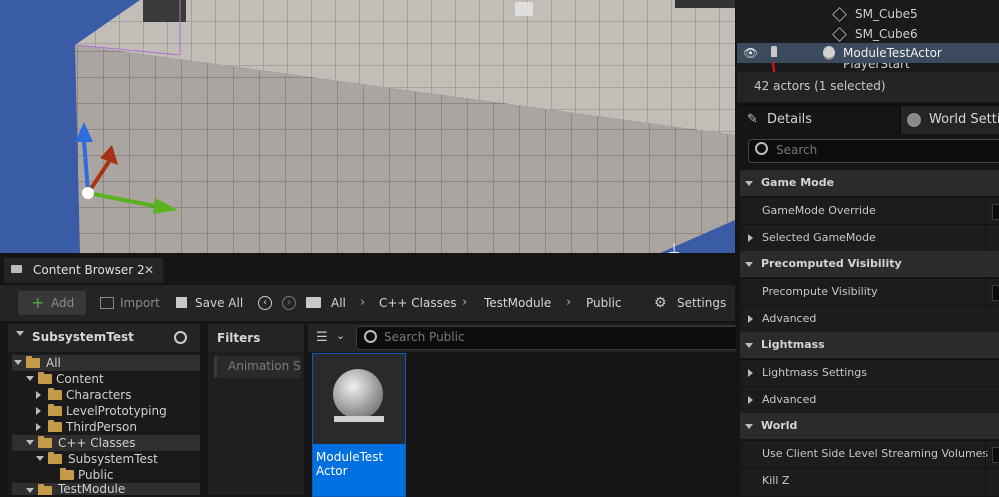  Describe the element at coordinates (149, 270) in the screenshot. I see `close-icon: ✕` at that location.